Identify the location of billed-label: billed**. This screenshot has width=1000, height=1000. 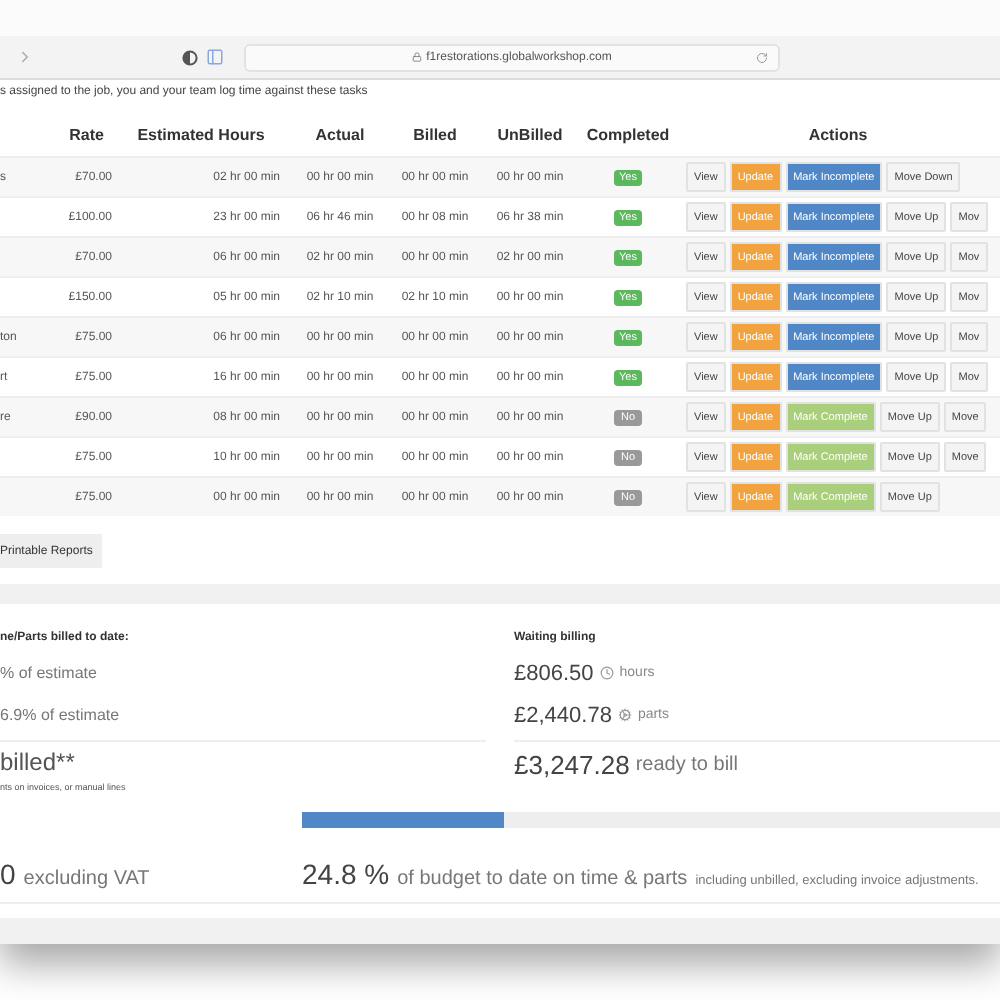
(38, 763).